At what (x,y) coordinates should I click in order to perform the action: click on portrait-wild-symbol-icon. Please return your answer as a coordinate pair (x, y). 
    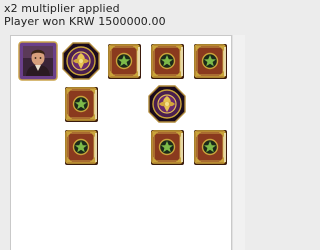
    Looking at the image, I should click on (38, 61).